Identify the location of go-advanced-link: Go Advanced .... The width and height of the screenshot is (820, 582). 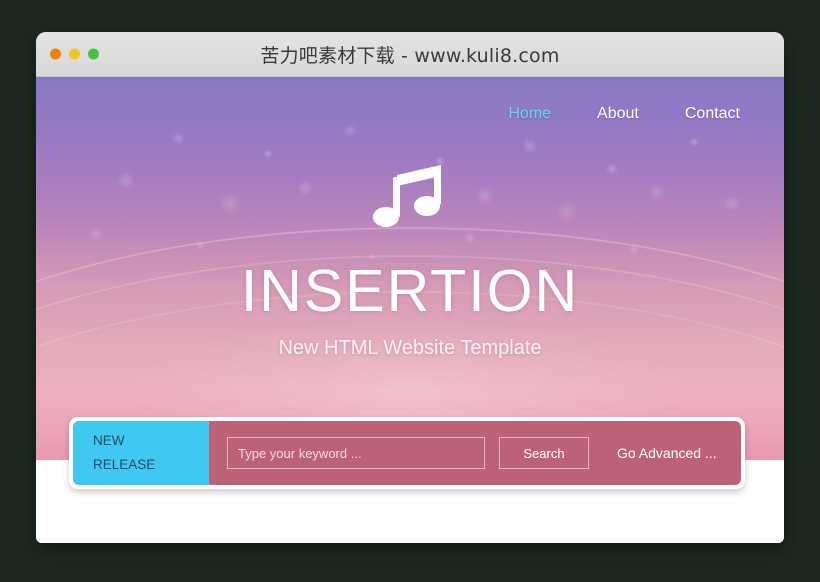
(660, 453).